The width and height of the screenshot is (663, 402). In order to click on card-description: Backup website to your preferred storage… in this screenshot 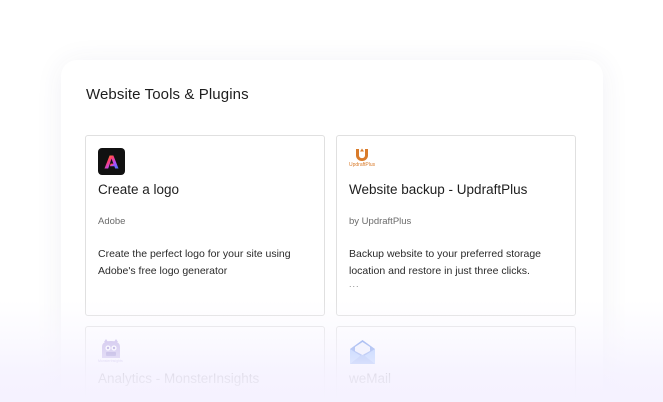, I will do `click(445, 262)`.